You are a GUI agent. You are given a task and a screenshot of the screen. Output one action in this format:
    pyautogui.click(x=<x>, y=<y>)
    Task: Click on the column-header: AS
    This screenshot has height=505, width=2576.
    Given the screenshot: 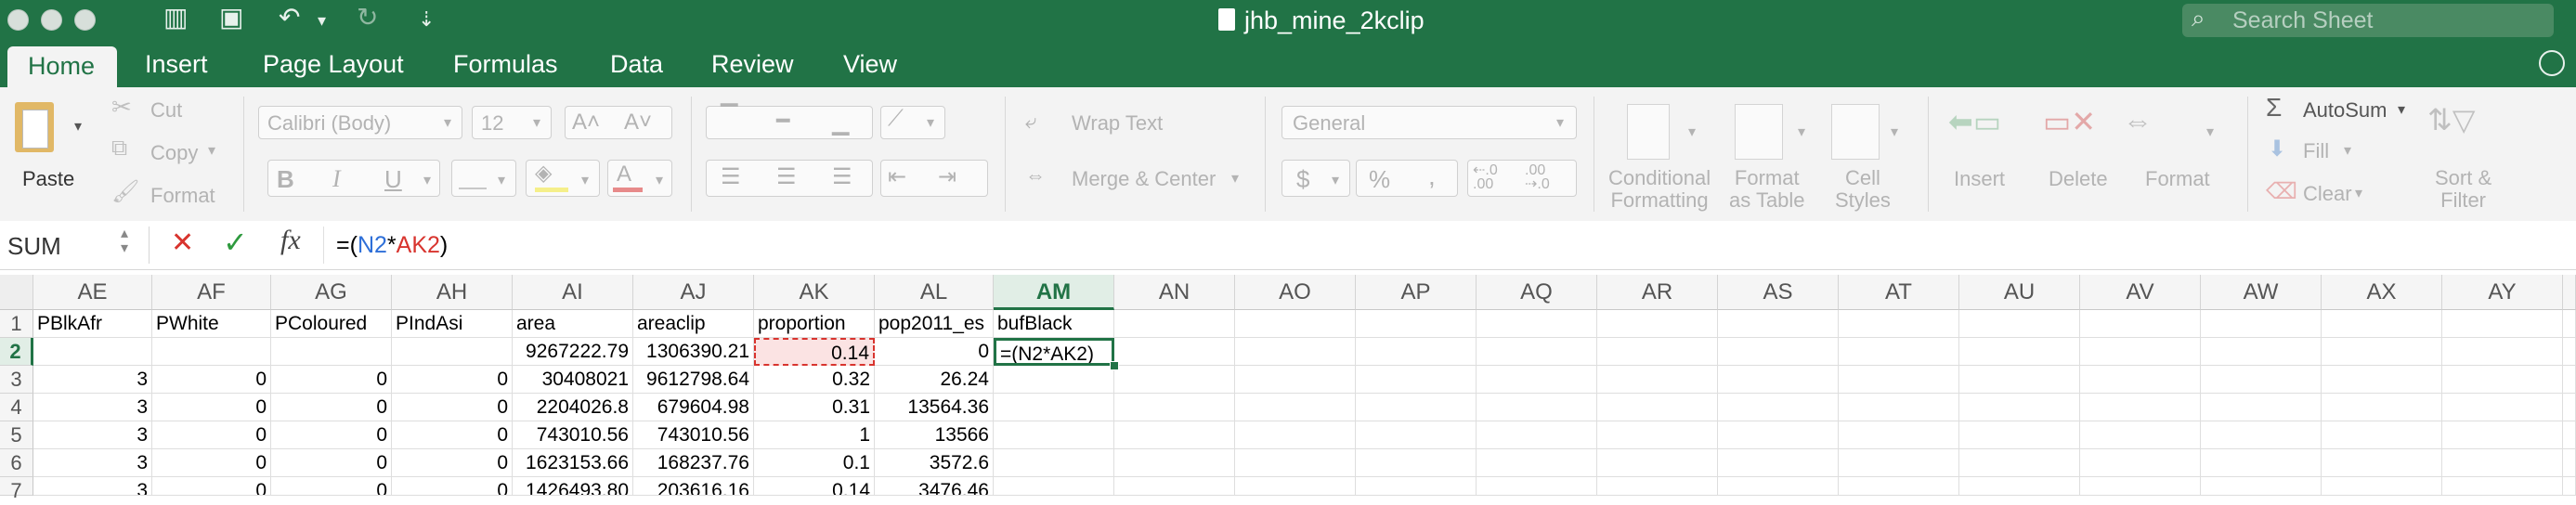 What is the action you would take?
    pyautogui.click(x=1778, y=293)
    